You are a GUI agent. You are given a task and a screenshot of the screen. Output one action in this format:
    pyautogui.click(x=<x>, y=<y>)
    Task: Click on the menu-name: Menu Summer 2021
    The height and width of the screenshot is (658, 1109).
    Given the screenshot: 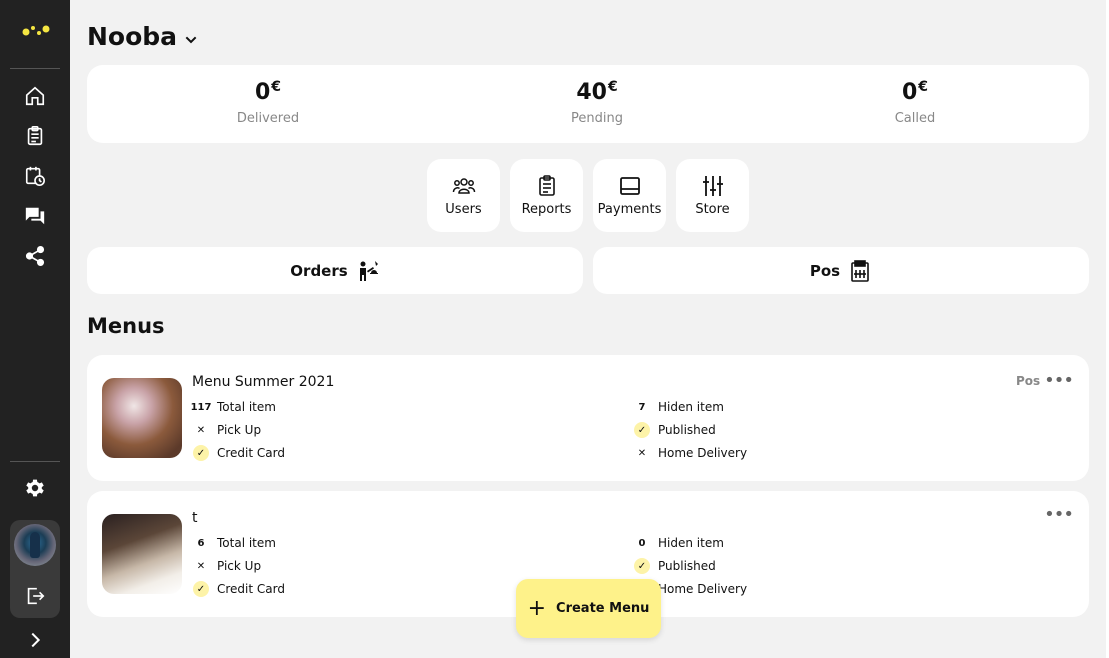 What is the action you would take?
    pyautogui.click(x=263, y=382)
    